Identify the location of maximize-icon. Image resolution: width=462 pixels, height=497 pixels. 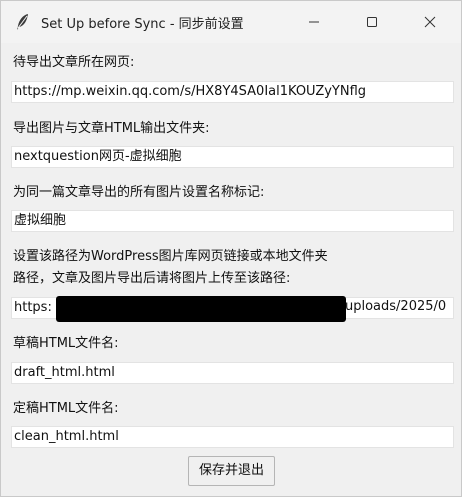
(372, 22).